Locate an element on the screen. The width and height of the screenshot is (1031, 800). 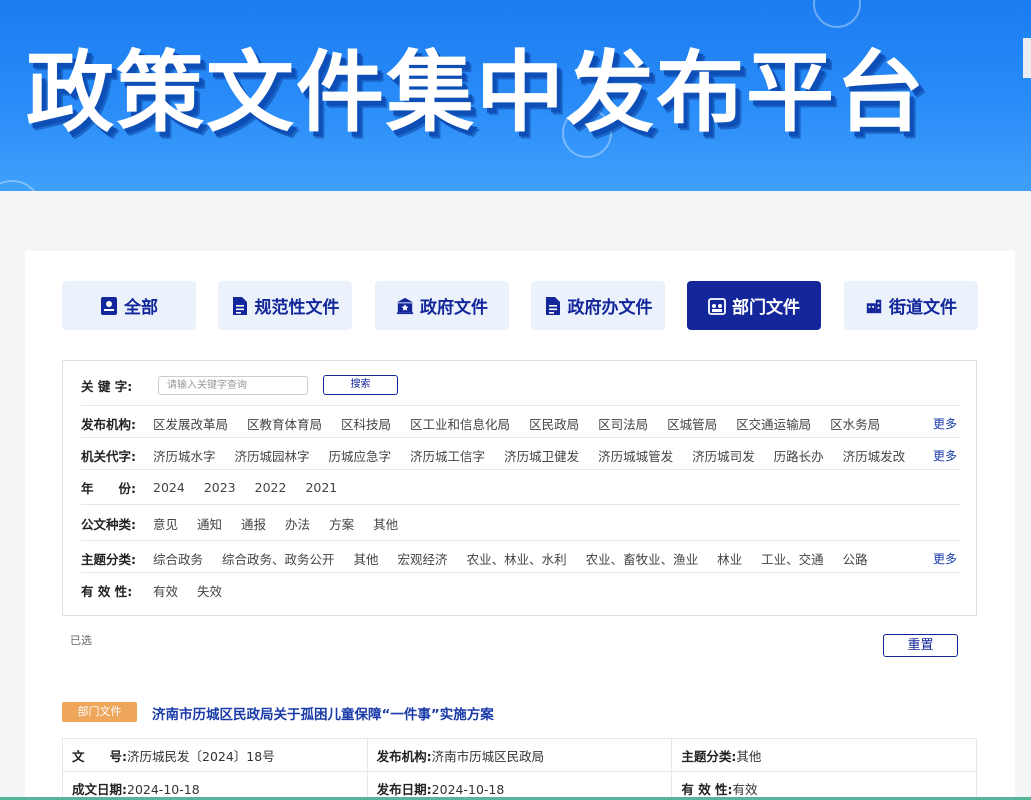
filter-option: 区民政局 is located at coordinates (554, 423).